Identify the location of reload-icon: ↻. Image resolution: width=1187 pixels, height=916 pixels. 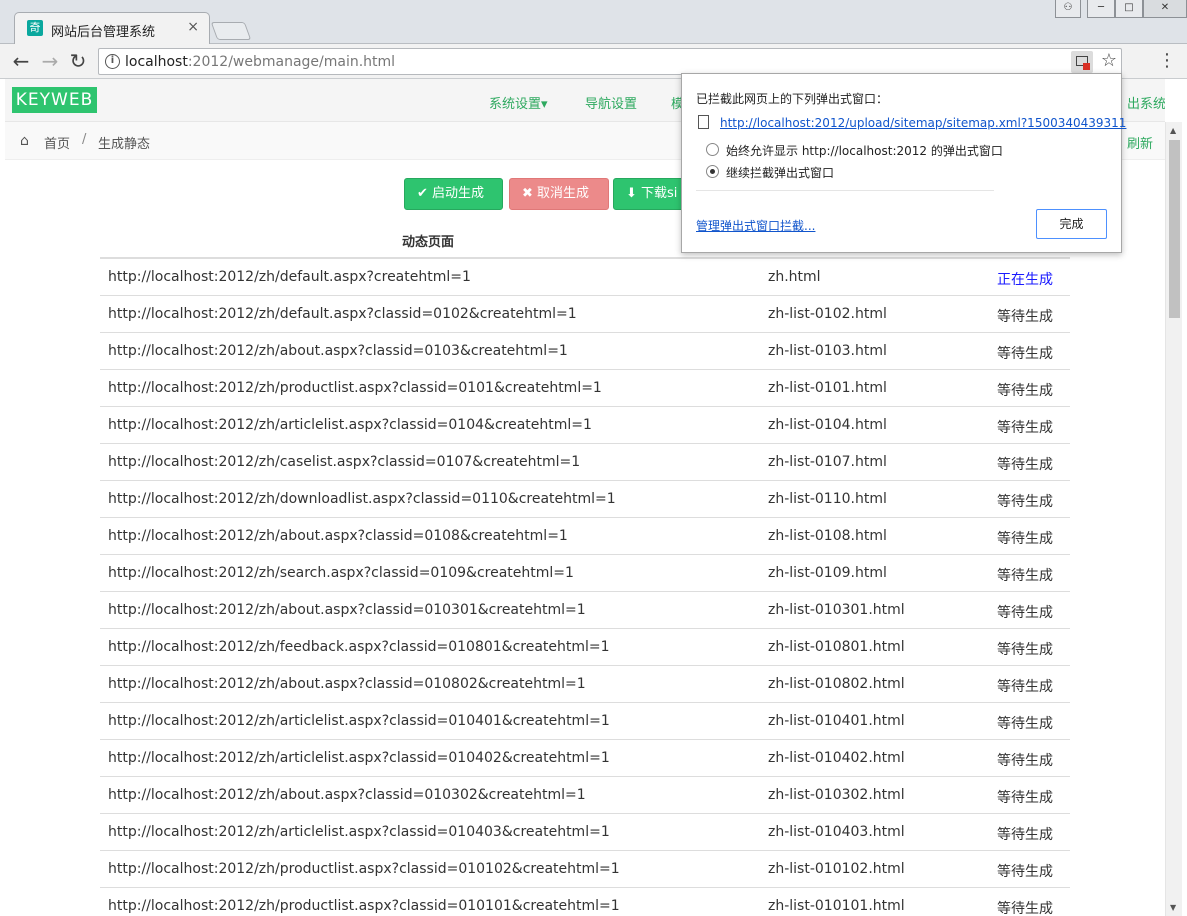
(78, 62).